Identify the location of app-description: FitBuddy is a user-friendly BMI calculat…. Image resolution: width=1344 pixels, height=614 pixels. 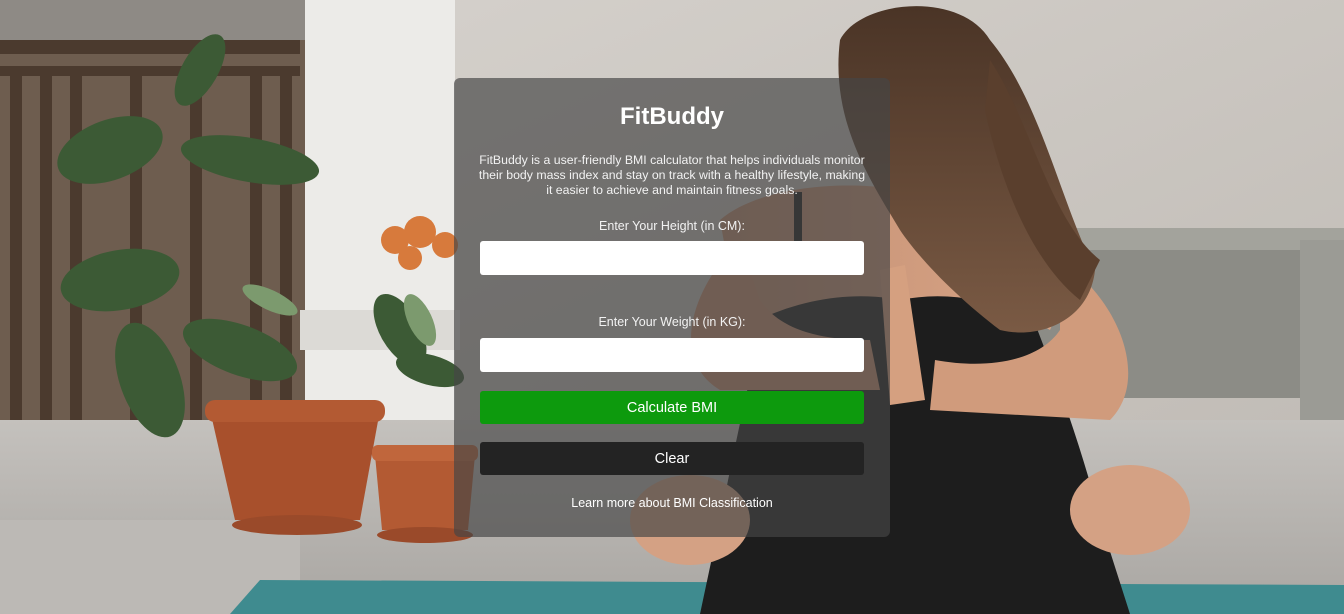
(672, 175).